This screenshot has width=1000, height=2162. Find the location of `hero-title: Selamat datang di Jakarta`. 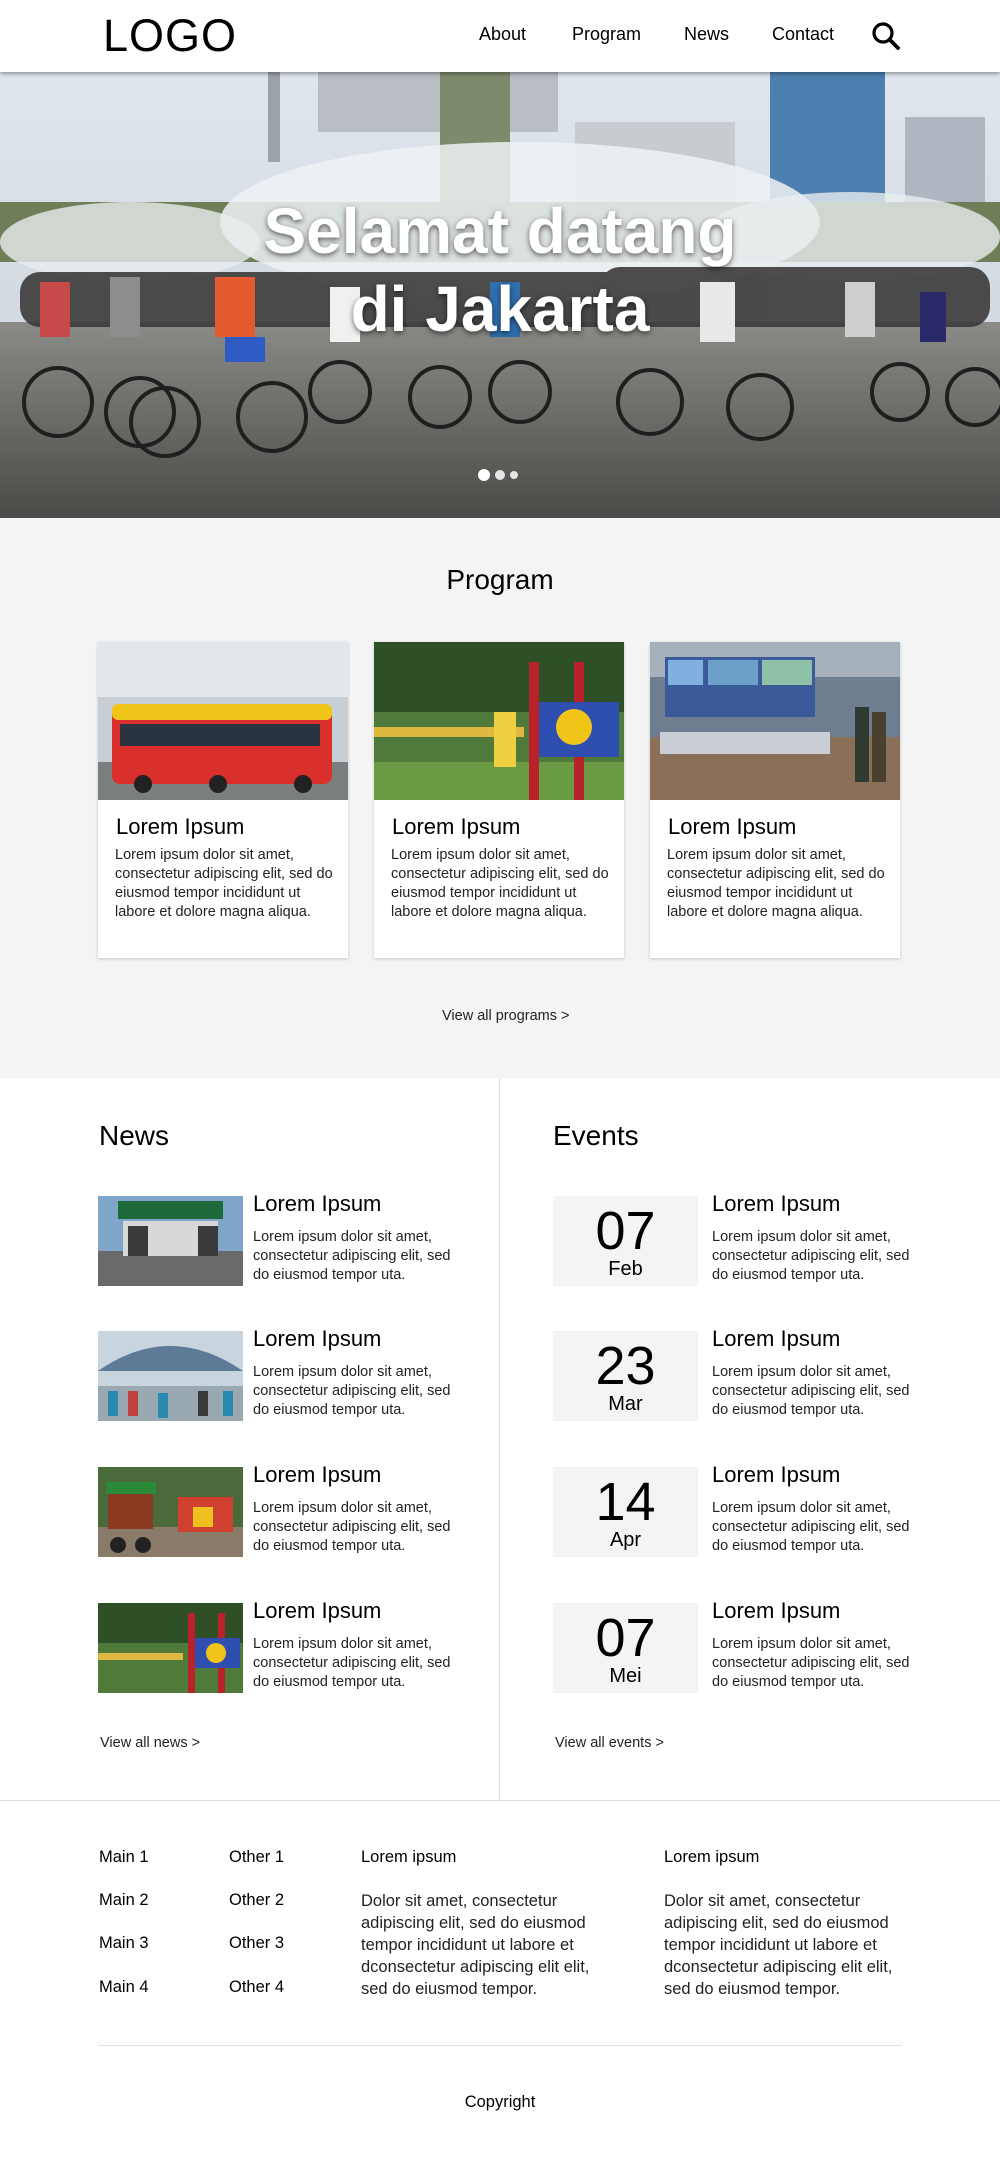

hero-title: Selamat datang di Jakarta is located at coordinates (500, 270).